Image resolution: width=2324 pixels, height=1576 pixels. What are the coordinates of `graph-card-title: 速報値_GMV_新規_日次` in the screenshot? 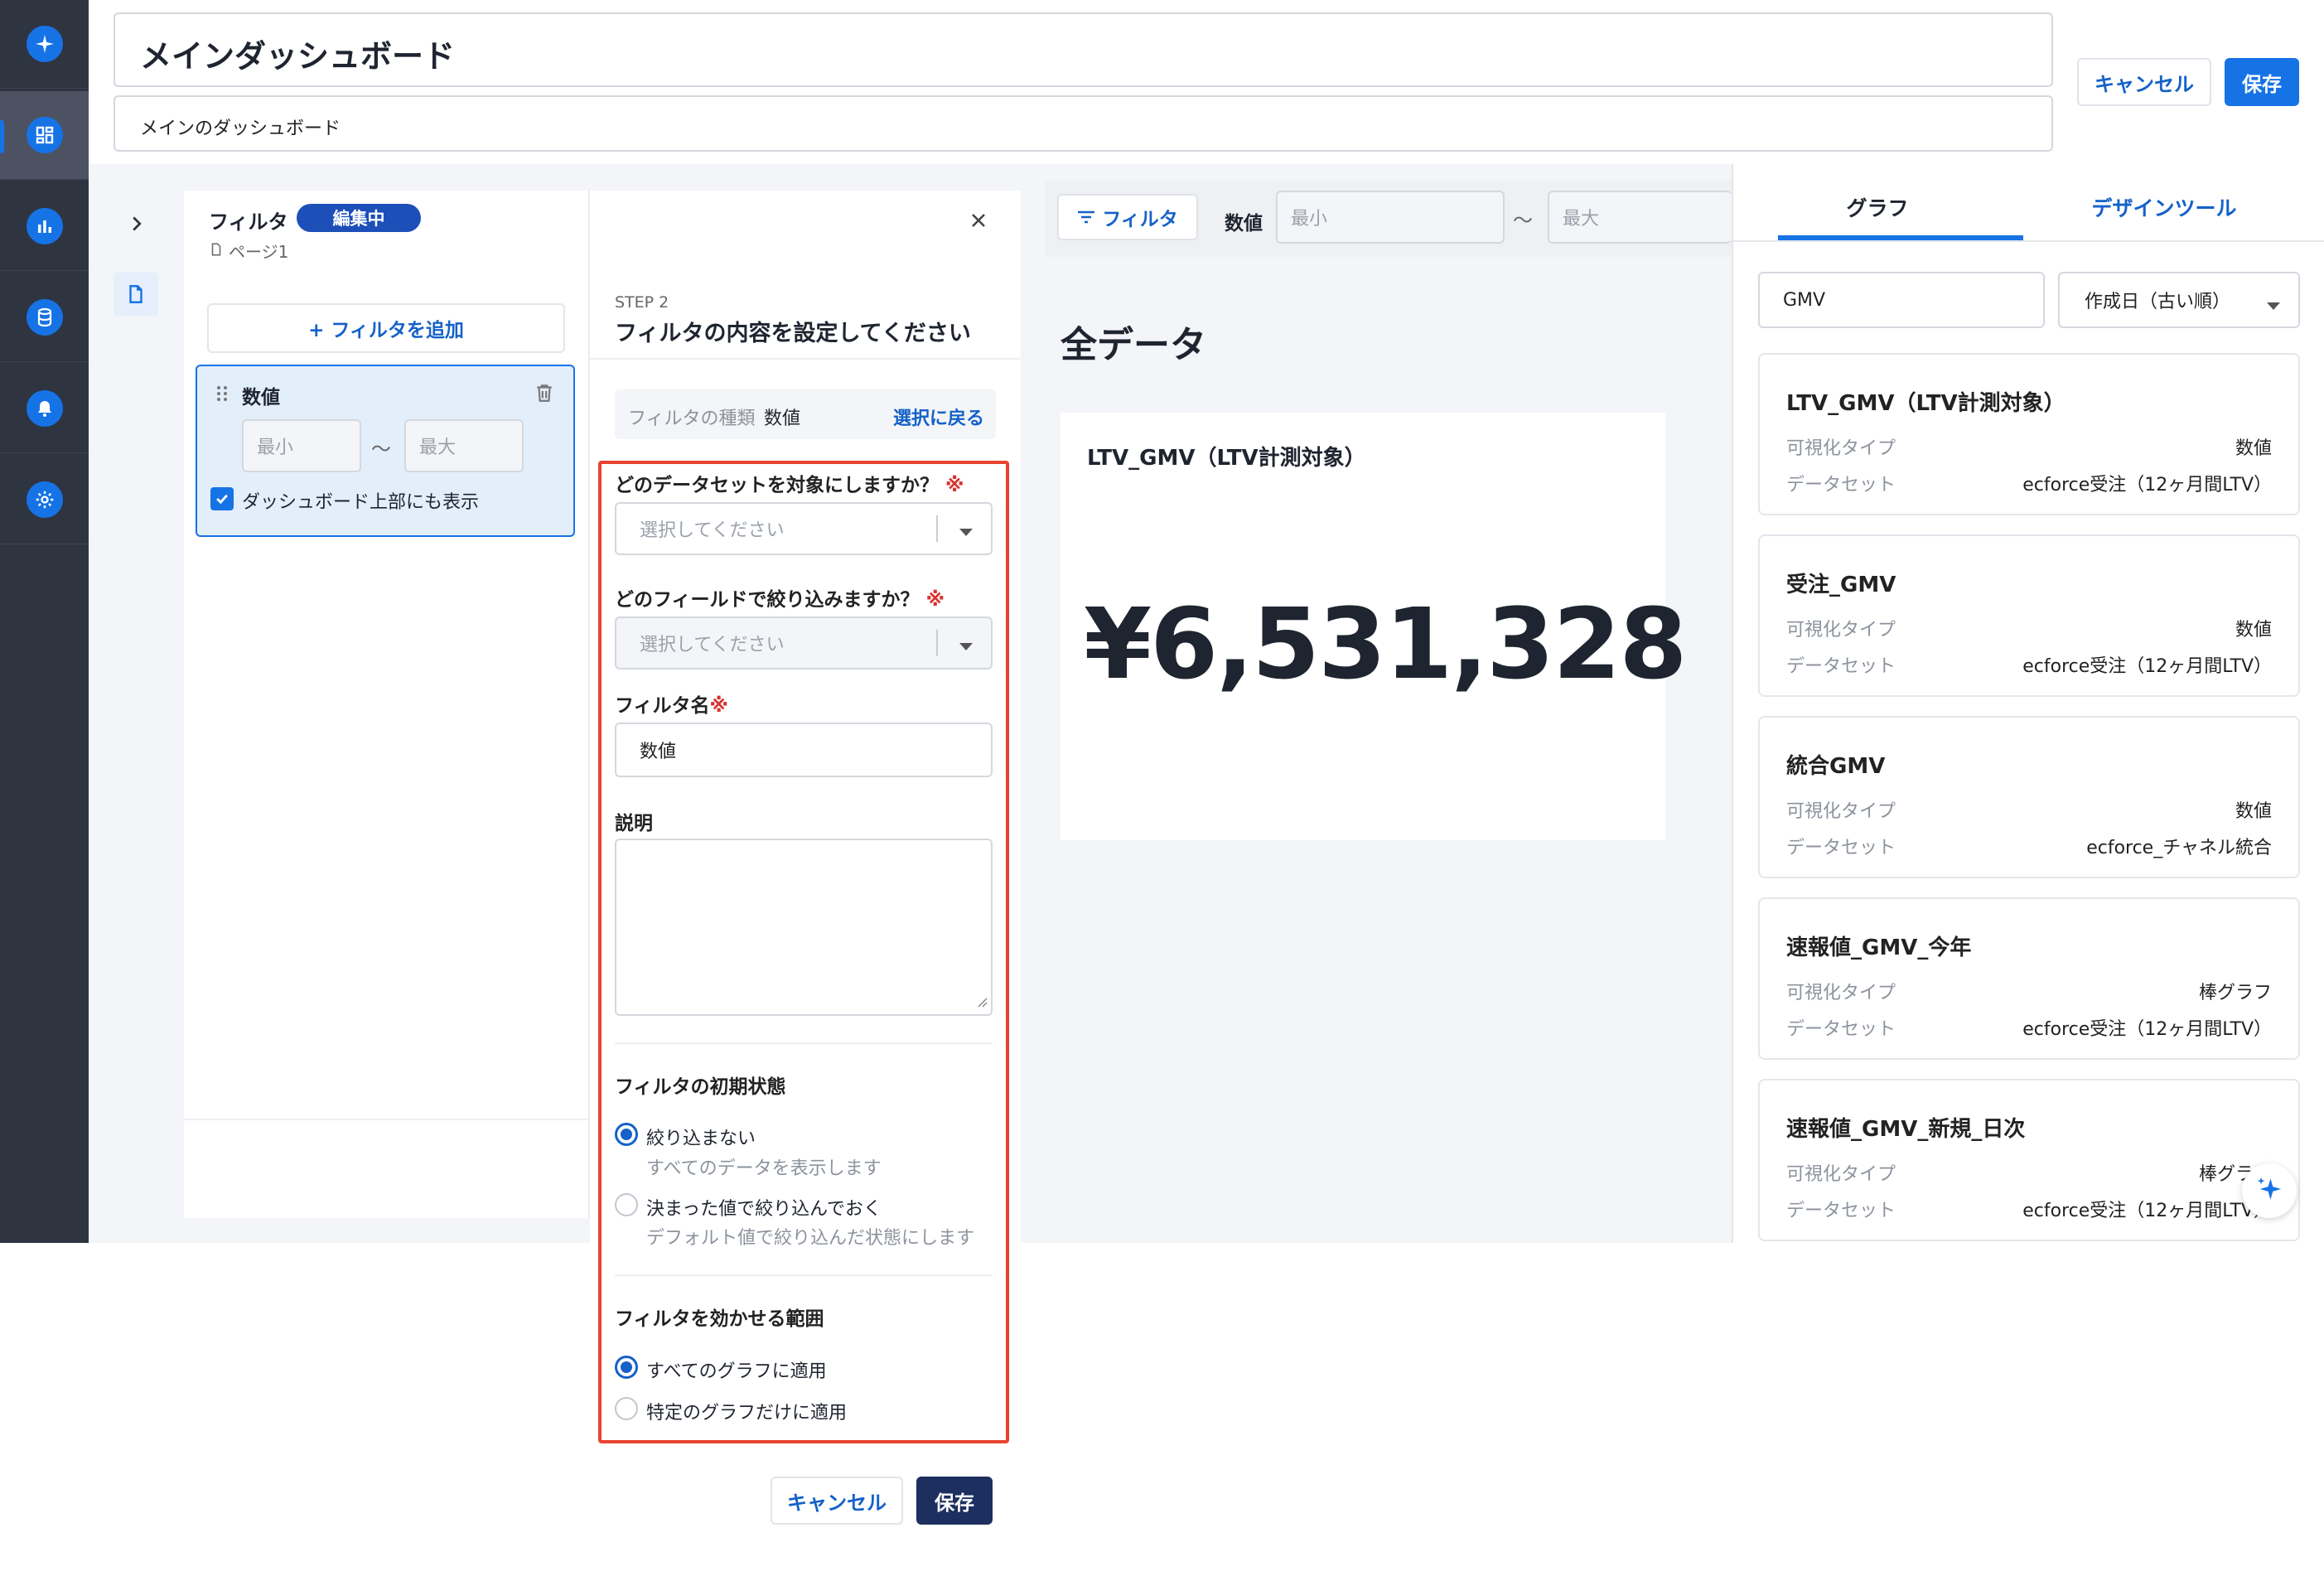 It's located at (1906, 1129).